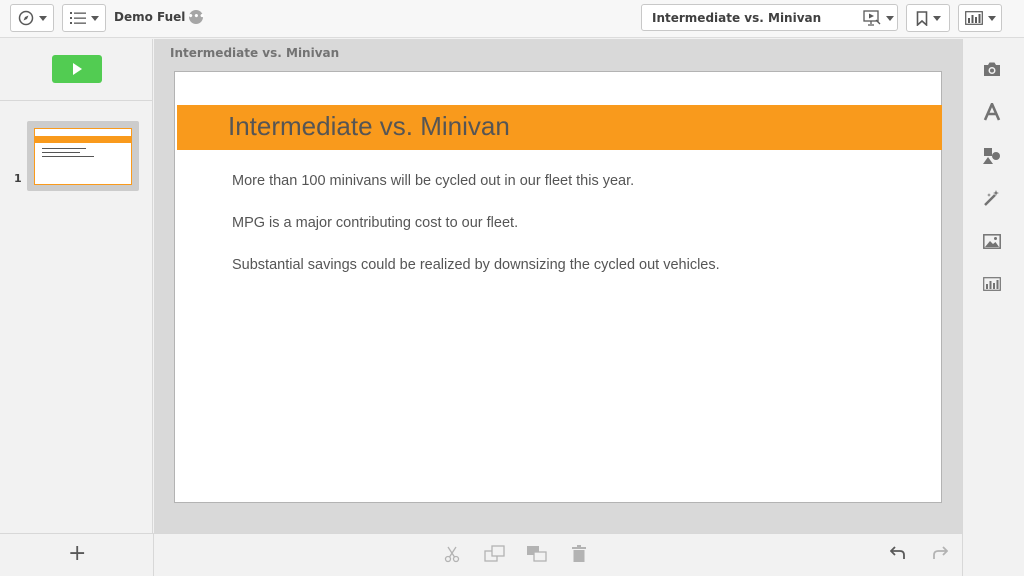 The height and width of the screenshot is (576, 1024). Describe the element at coordinates (76, 100) in the screenshot. I see `divider` at that location.